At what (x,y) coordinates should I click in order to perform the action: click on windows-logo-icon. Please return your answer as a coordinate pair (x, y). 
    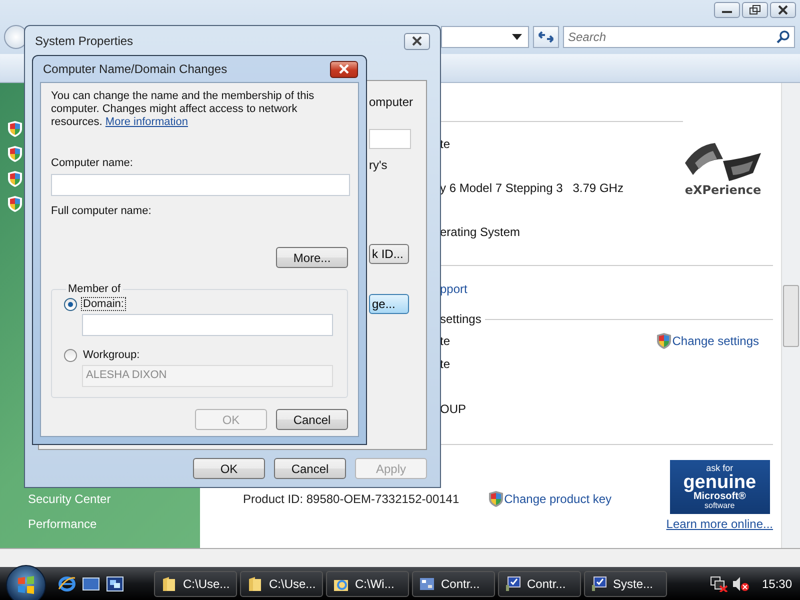
    Looking at the image, I should click on (26, 584).